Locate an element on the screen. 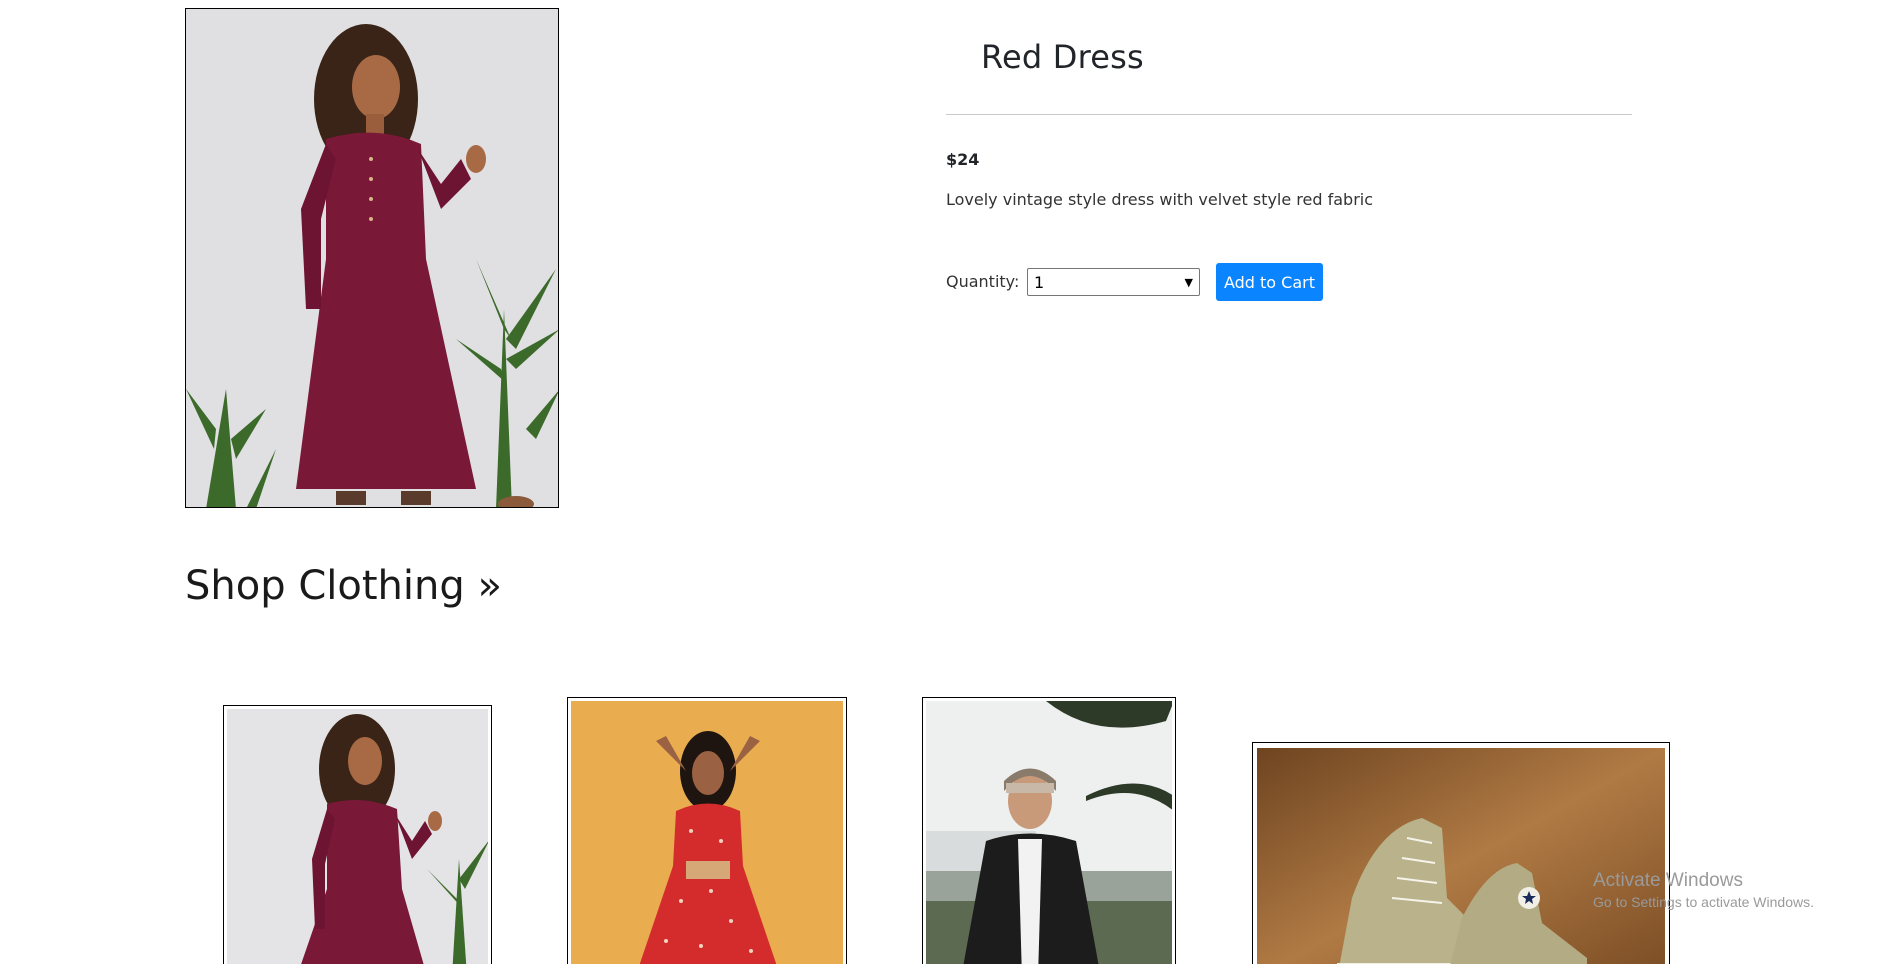 The height and width of the screenshot is (964, 1901). leather-jacket-thumbnail is located at coordinates (1049, 830).